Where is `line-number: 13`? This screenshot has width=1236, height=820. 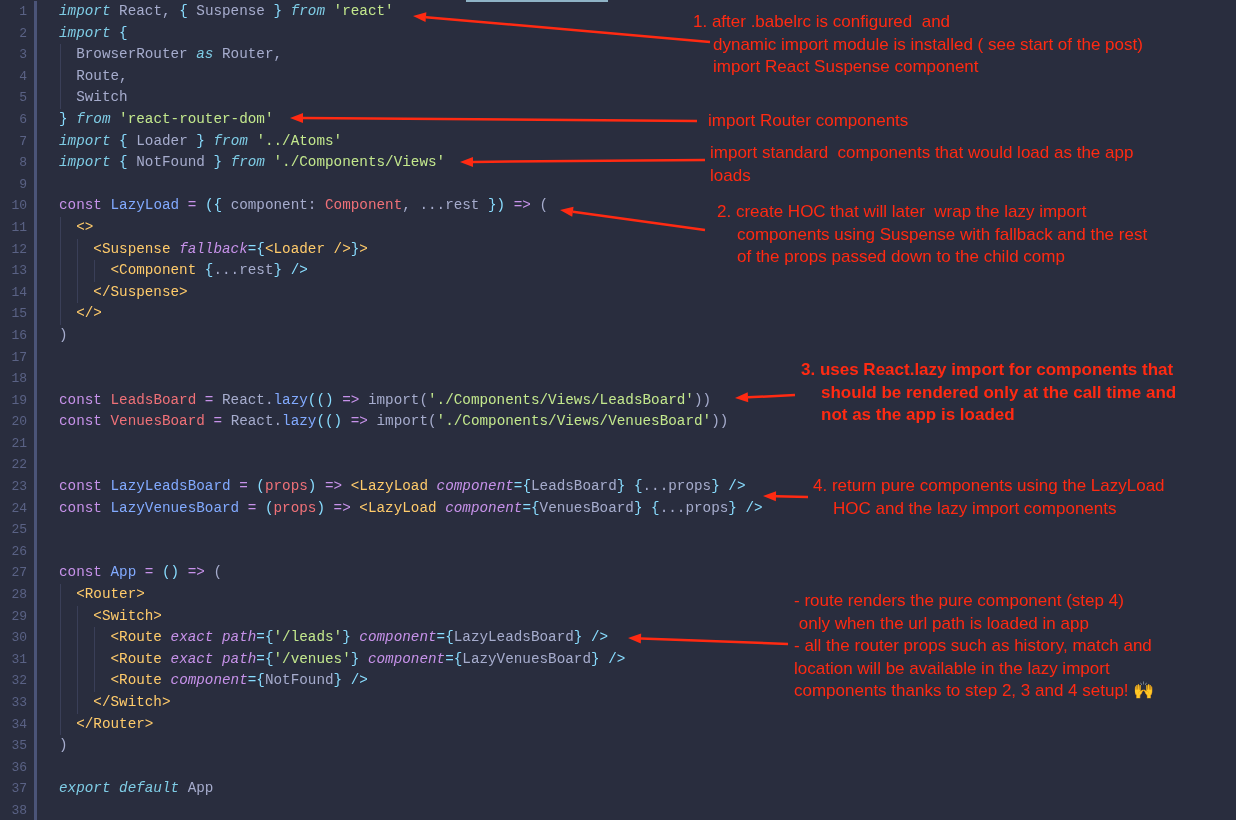 line-number: 13 is located at coordinates (19, 271).